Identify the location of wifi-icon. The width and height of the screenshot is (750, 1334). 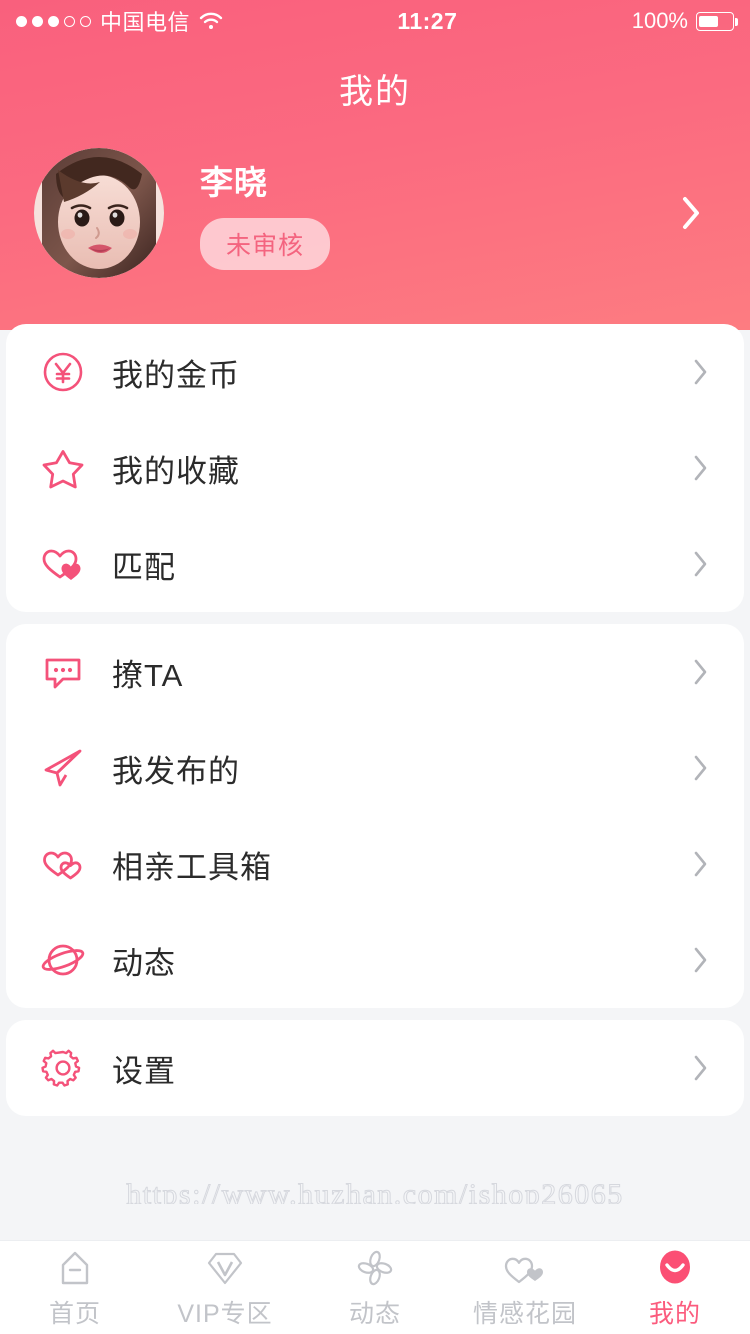
(211, 21).